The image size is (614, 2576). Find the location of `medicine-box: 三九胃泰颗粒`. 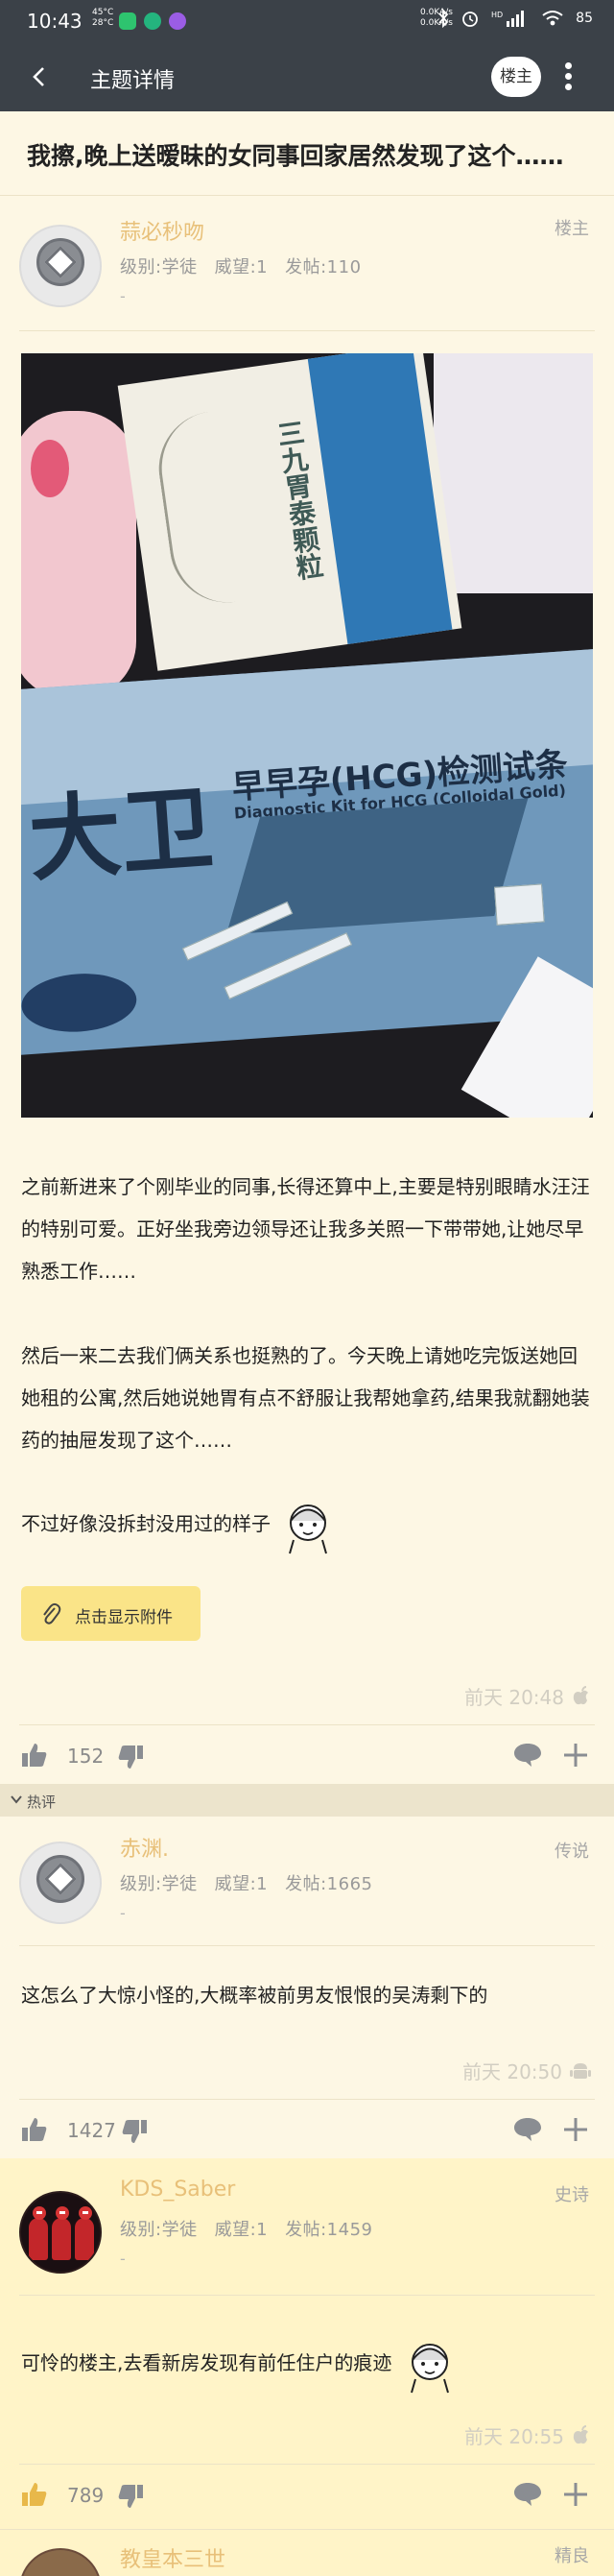

medicine-box: 三九胃泰颗粒 is located at coordinates (289, 512).